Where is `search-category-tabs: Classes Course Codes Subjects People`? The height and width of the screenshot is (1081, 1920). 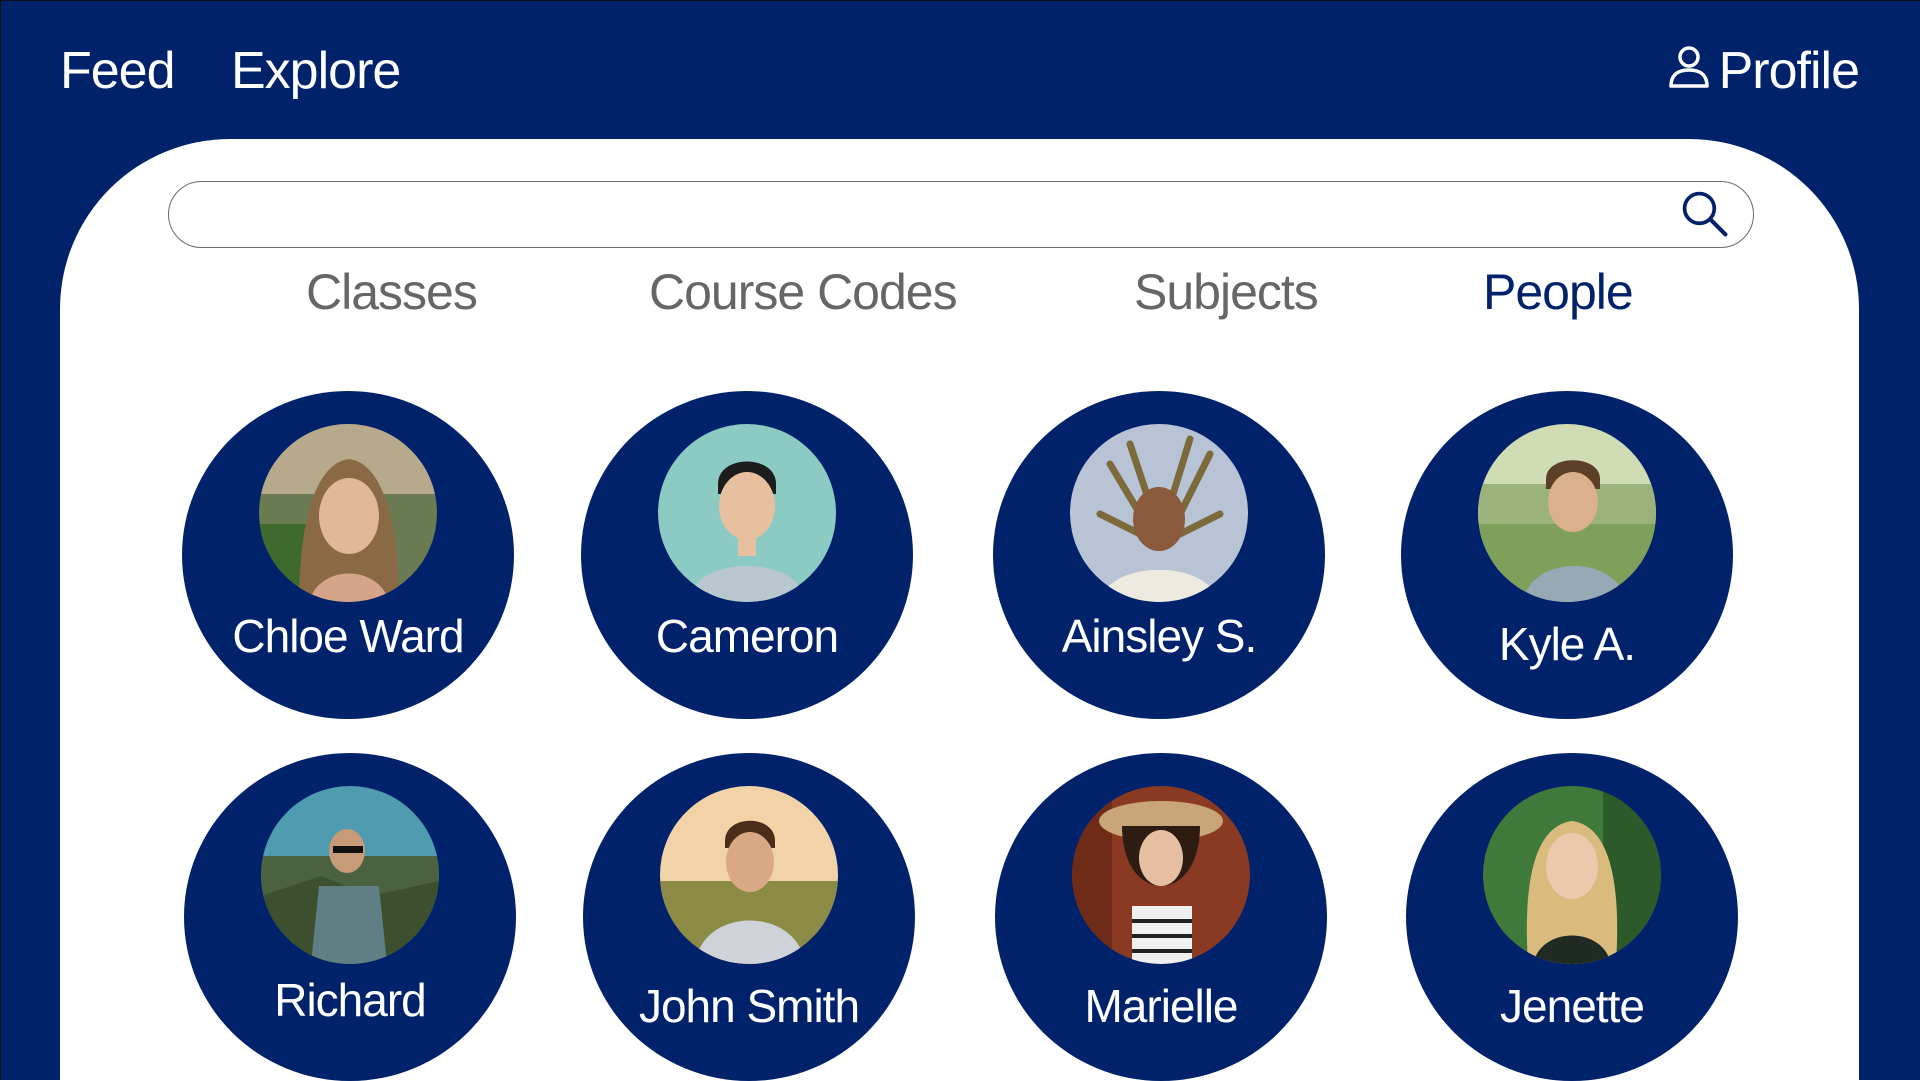
search-category-tabs: Classes Course Codes Subjects People is located at coordinates (960, 294).